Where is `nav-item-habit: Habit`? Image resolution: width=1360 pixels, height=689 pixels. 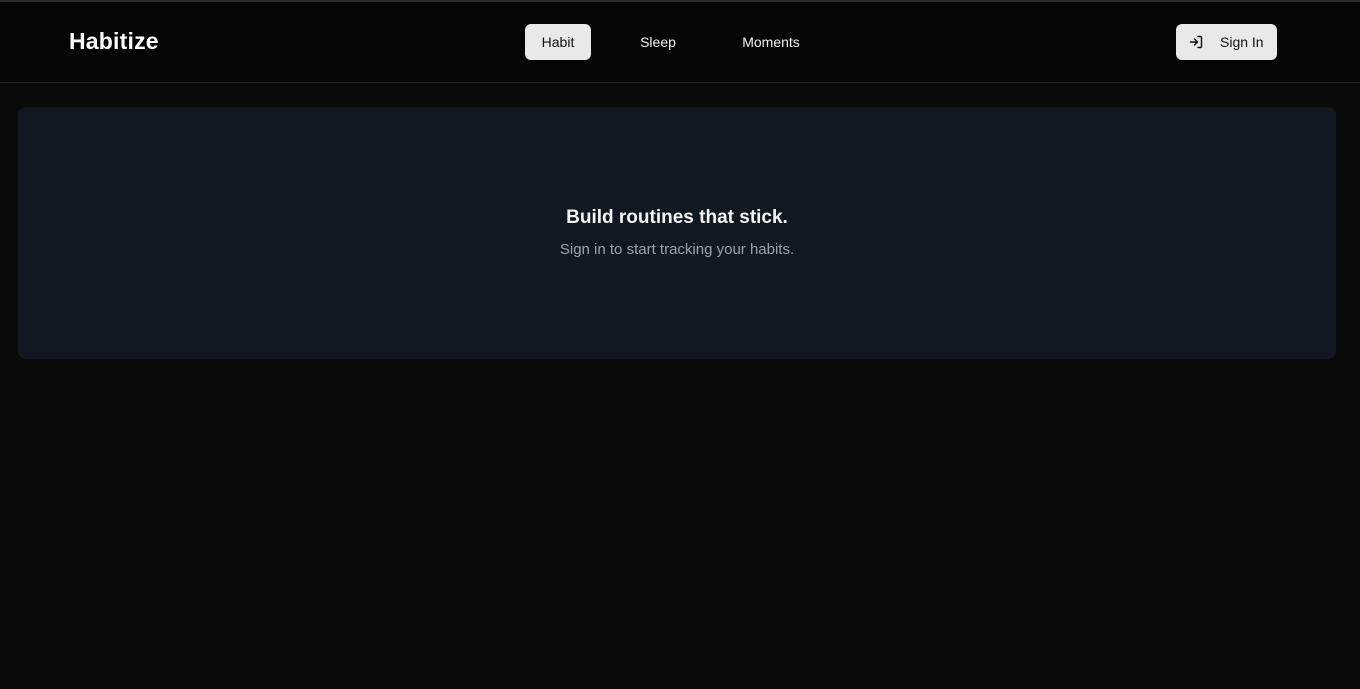
nav-item-habit: Habit is located at coordinates (558, 42).